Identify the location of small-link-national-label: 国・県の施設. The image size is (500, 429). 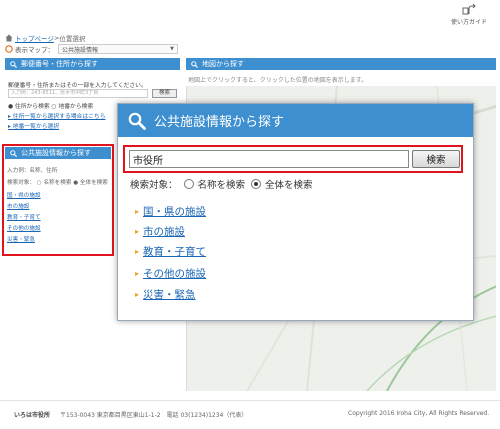
(24, 196).